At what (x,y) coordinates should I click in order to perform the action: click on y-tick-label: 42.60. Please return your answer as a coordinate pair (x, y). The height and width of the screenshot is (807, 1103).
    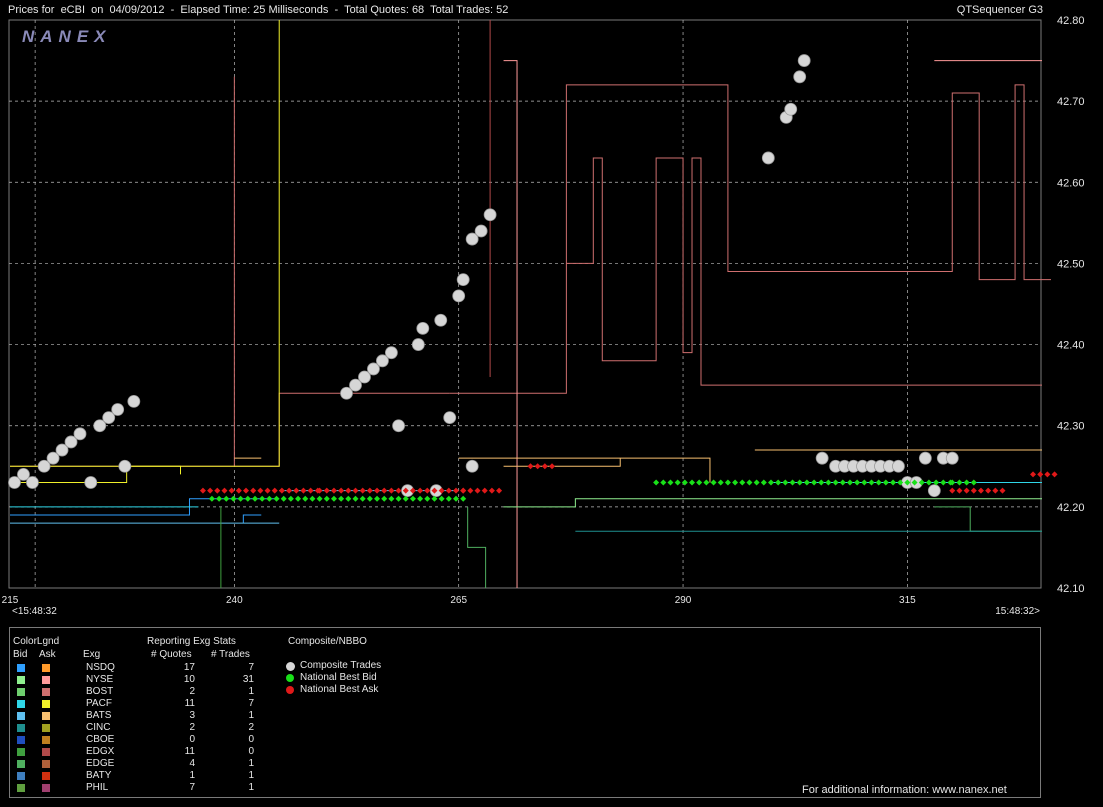
    Looking at the image, I should click on (1071, 183).